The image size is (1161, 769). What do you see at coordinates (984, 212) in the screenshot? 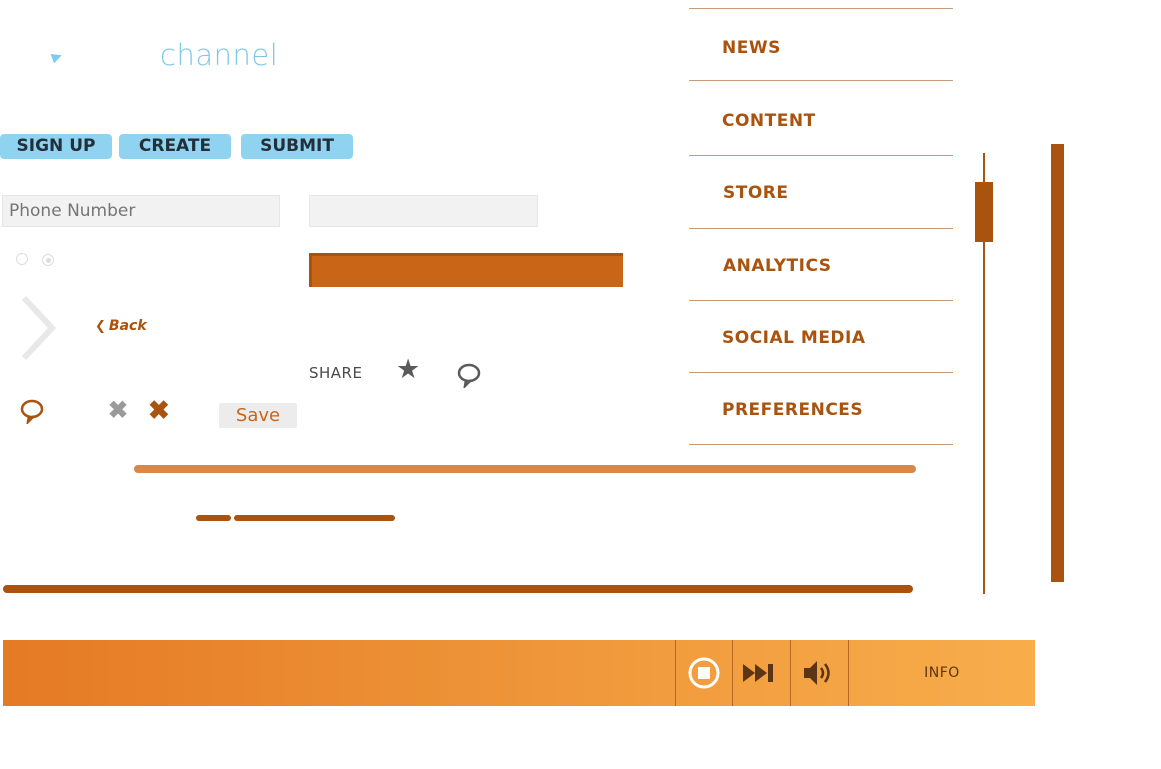
I see `vertical-scroll-thumb` at bounding box center [984, 212].